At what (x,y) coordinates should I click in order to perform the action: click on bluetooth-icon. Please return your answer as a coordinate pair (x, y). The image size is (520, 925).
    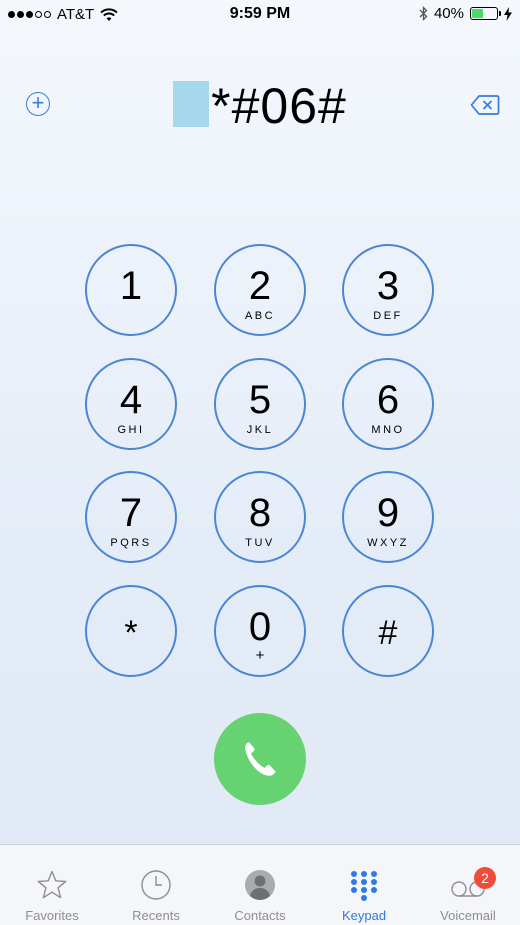
    Looking at the image, I should click on (423, 13).